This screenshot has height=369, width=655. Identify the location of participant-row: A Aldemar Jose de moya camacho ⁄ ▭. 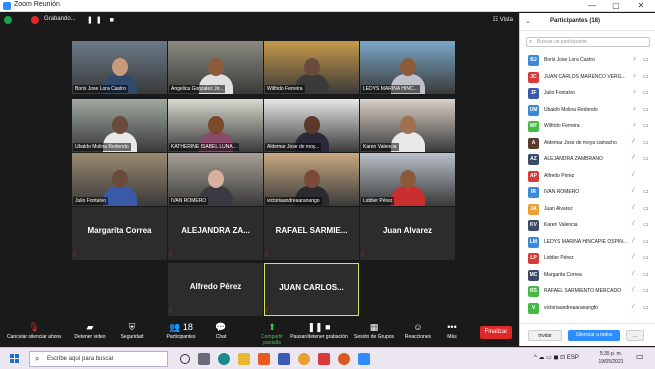
(587, 143).